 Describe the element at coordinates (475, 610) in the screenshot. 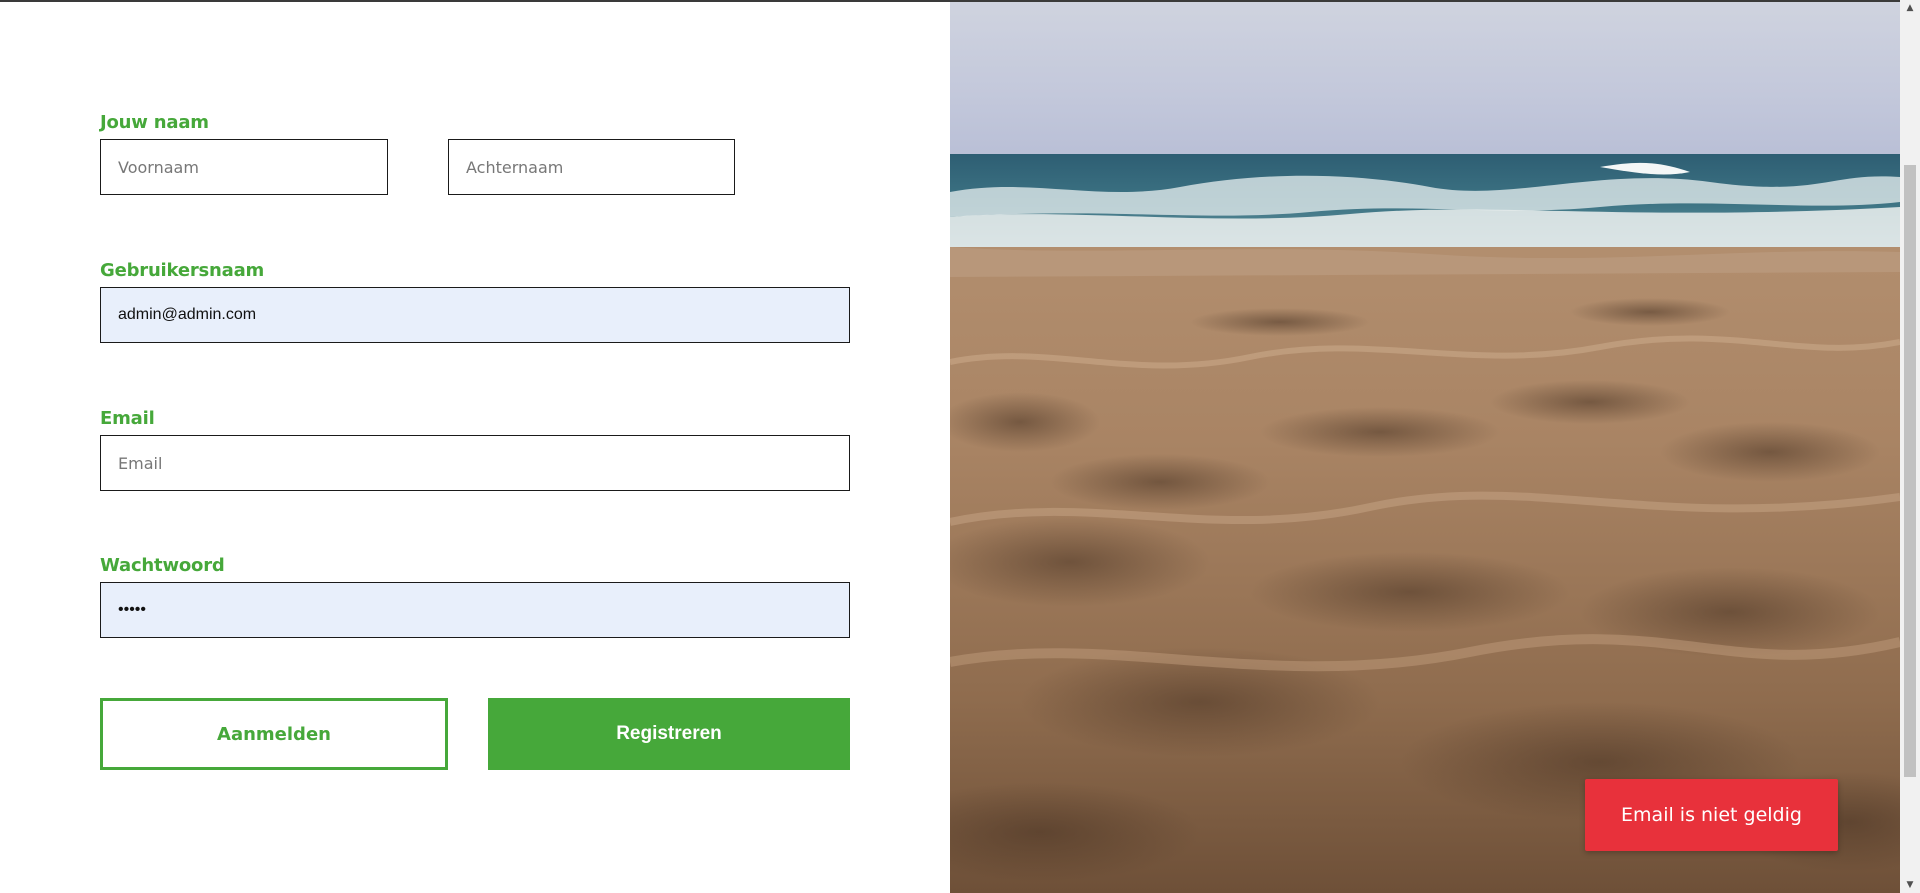

I see `password-input` at that location.